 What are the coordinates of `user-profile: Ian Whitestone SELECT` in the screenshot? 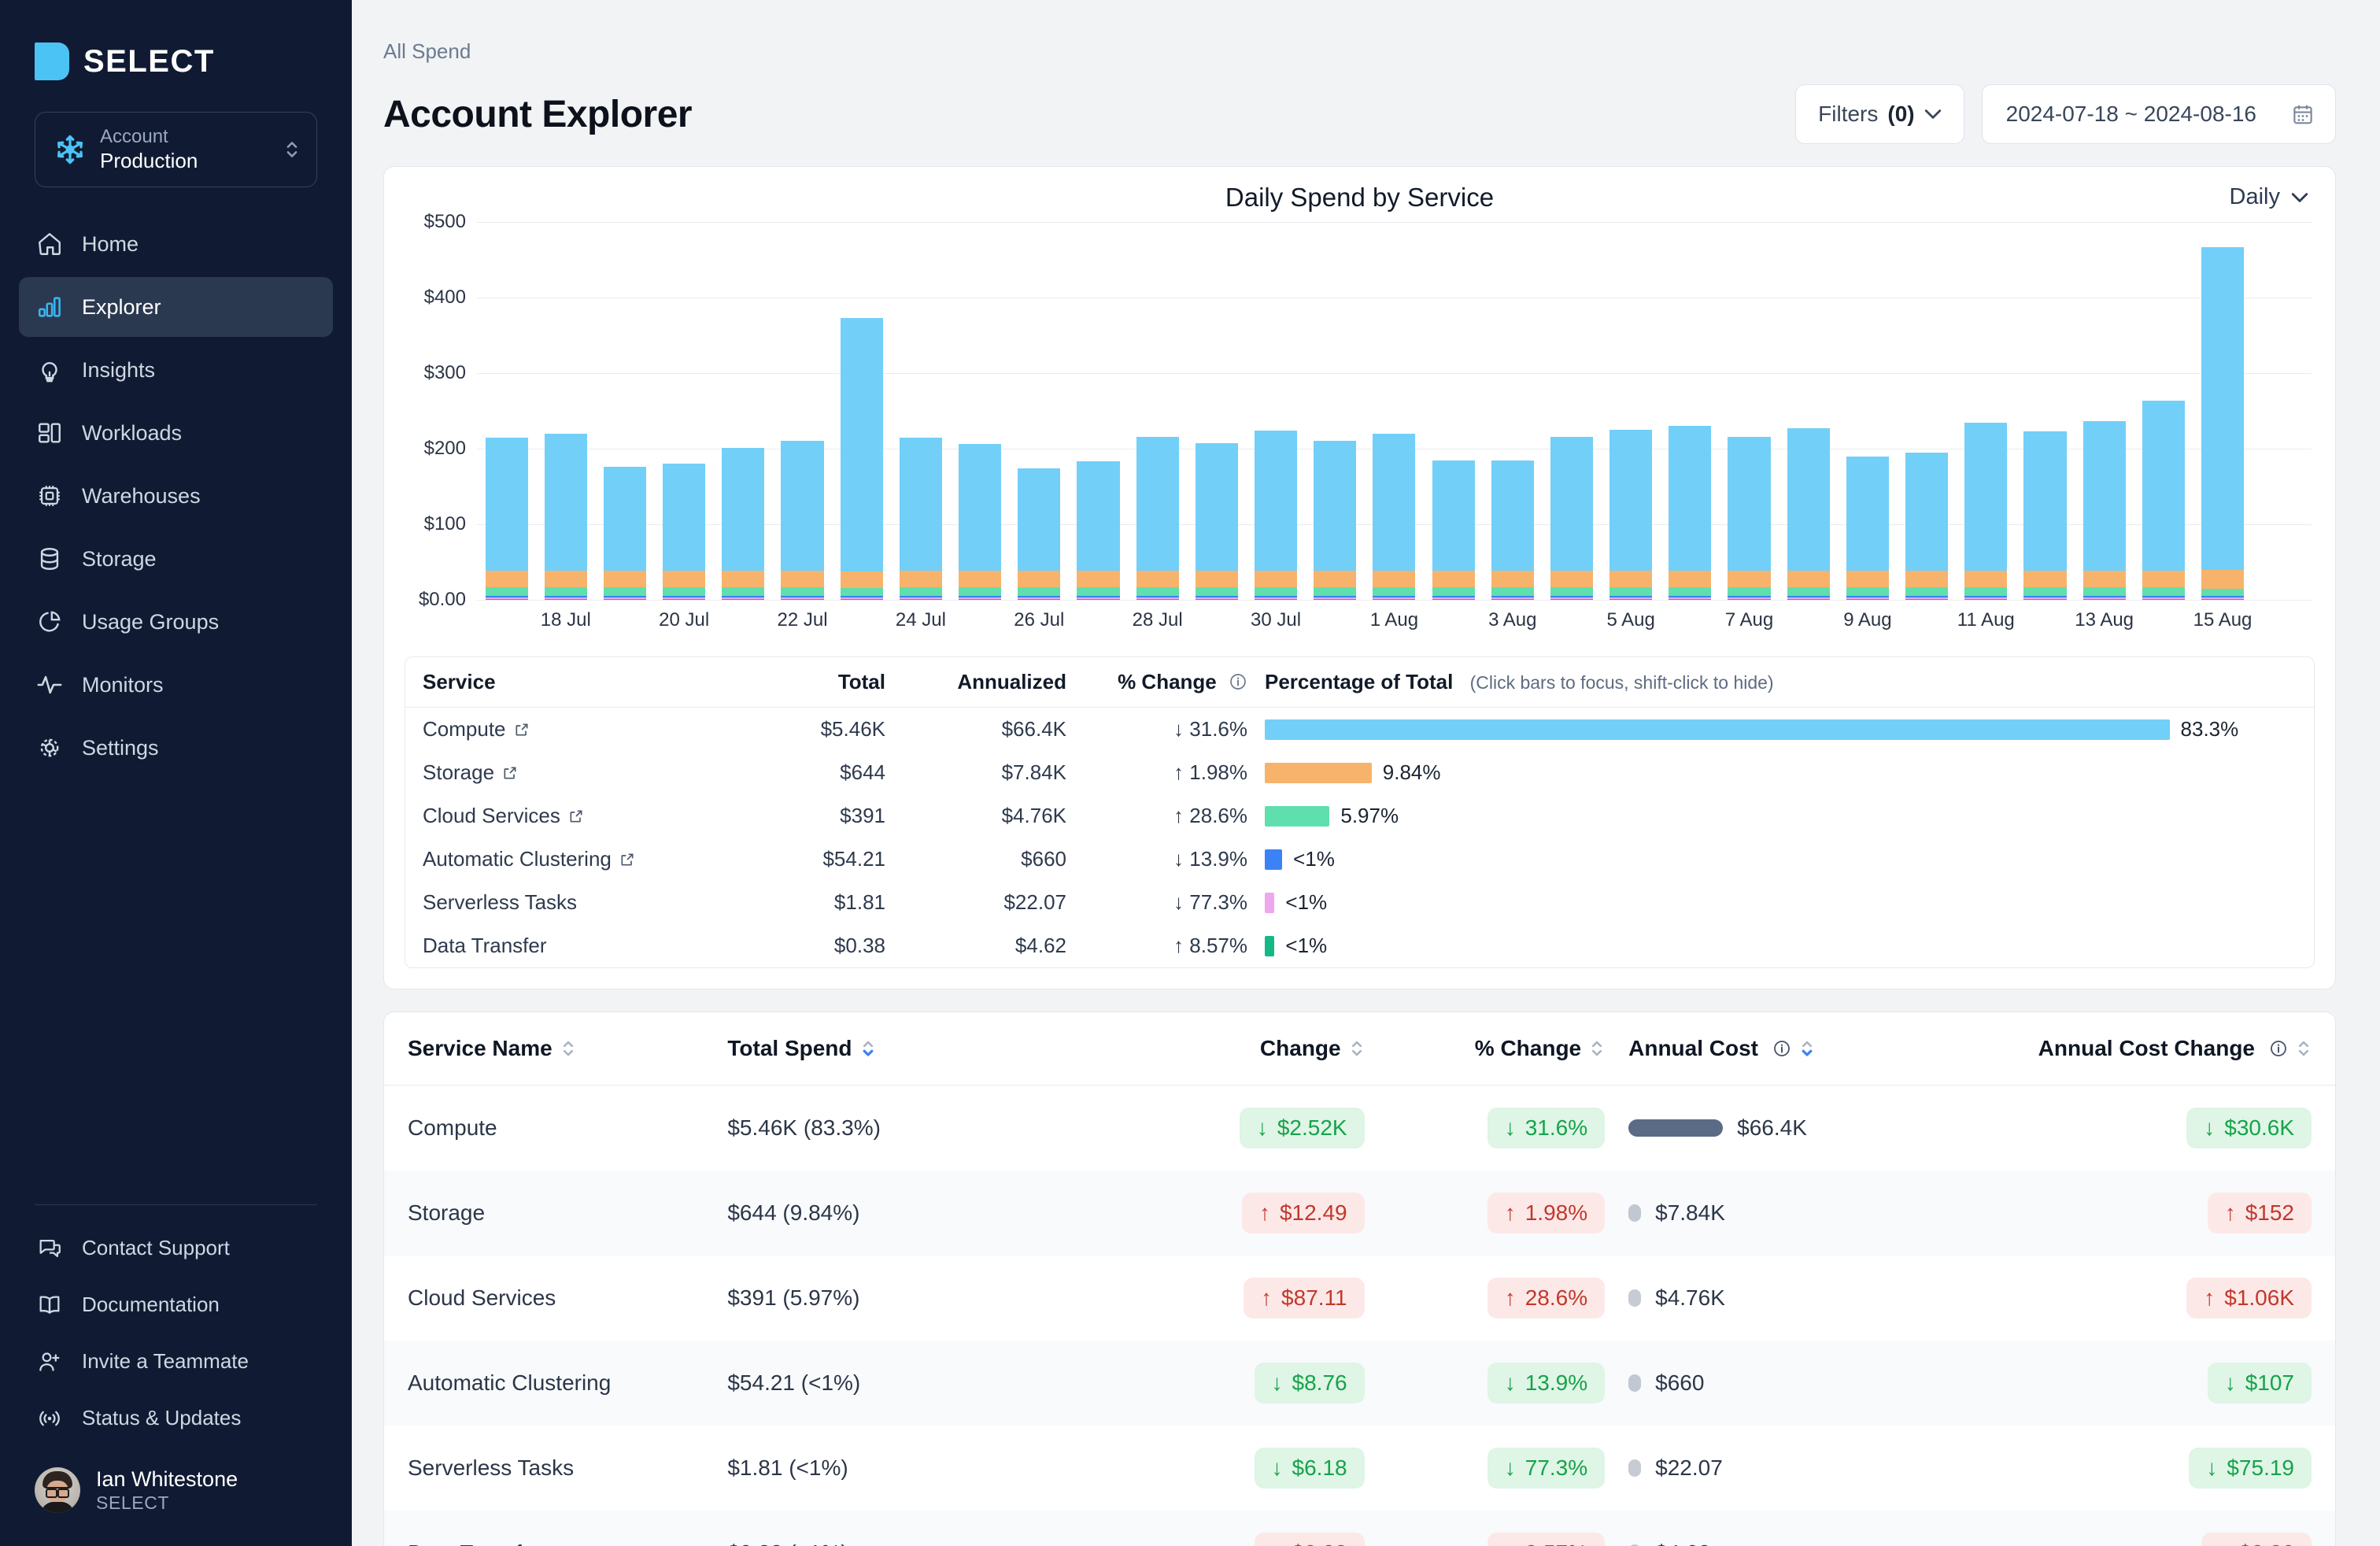 It's located at (176, 1499).